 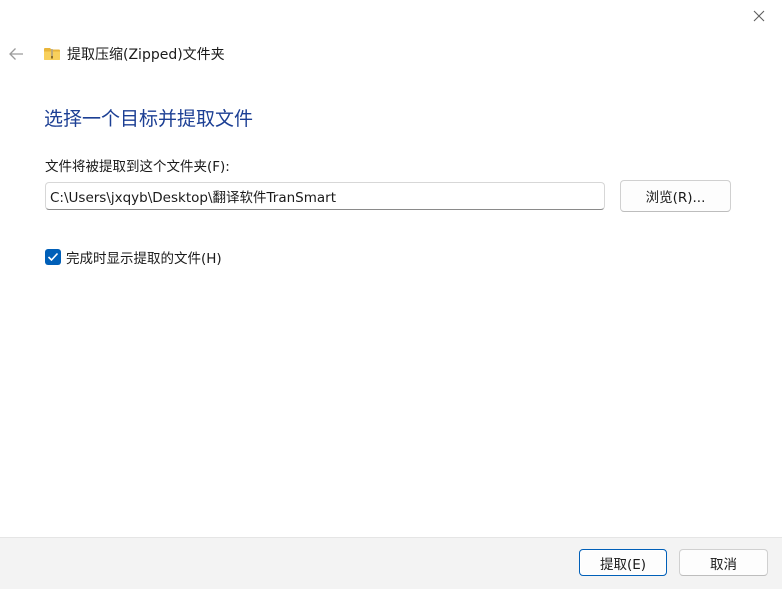 I want to click on show-files-option: 完成时显示提取的文件(H), so click(x=133, y=257).